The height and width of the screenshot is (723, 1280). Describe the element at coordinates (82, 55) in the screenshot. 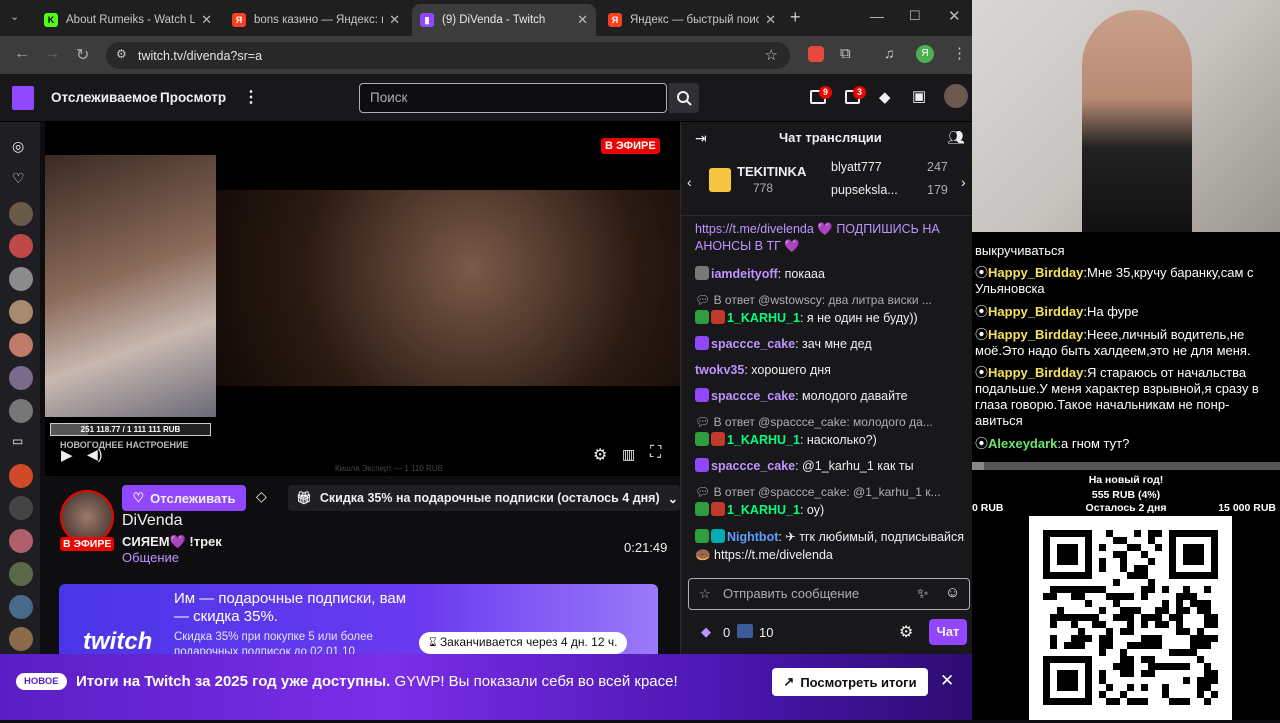

I see `reload-icon: ↻` at that location.